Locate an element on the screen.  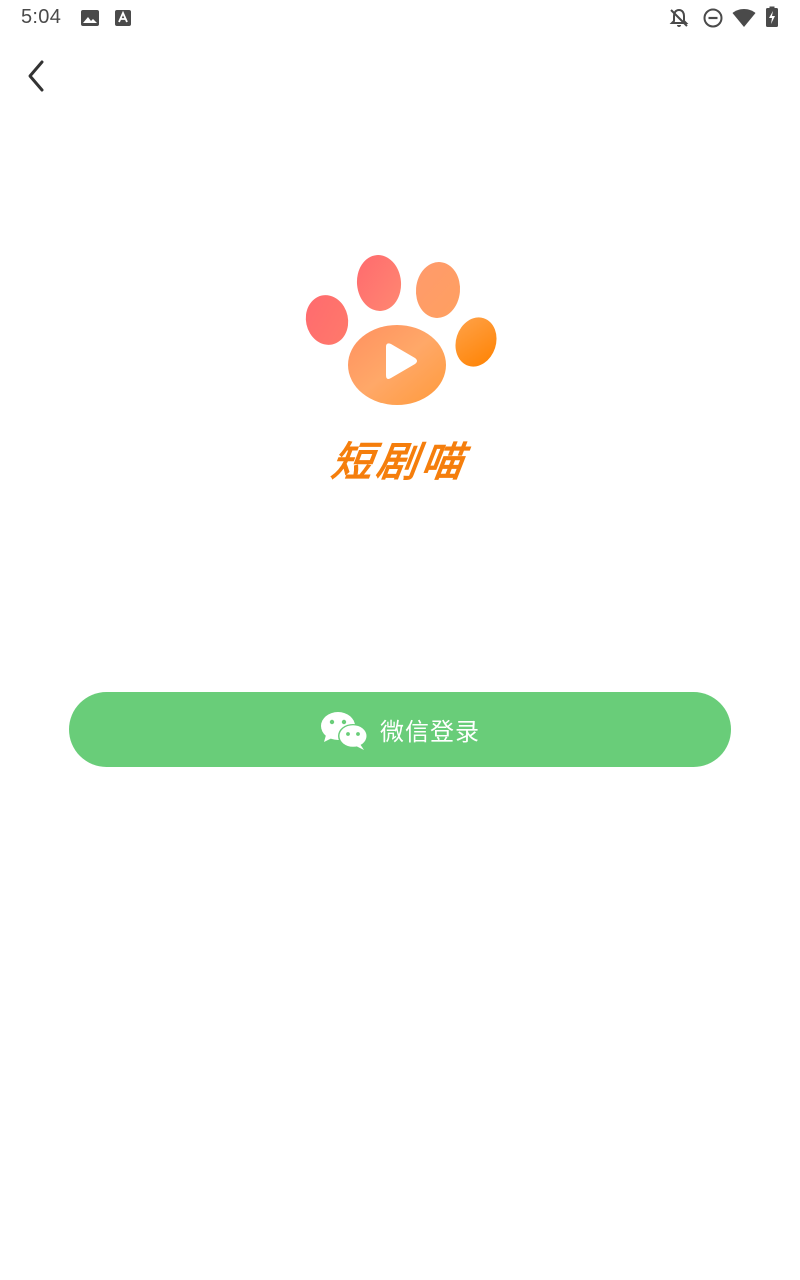
image-icon is located at coordinates (90, 18).